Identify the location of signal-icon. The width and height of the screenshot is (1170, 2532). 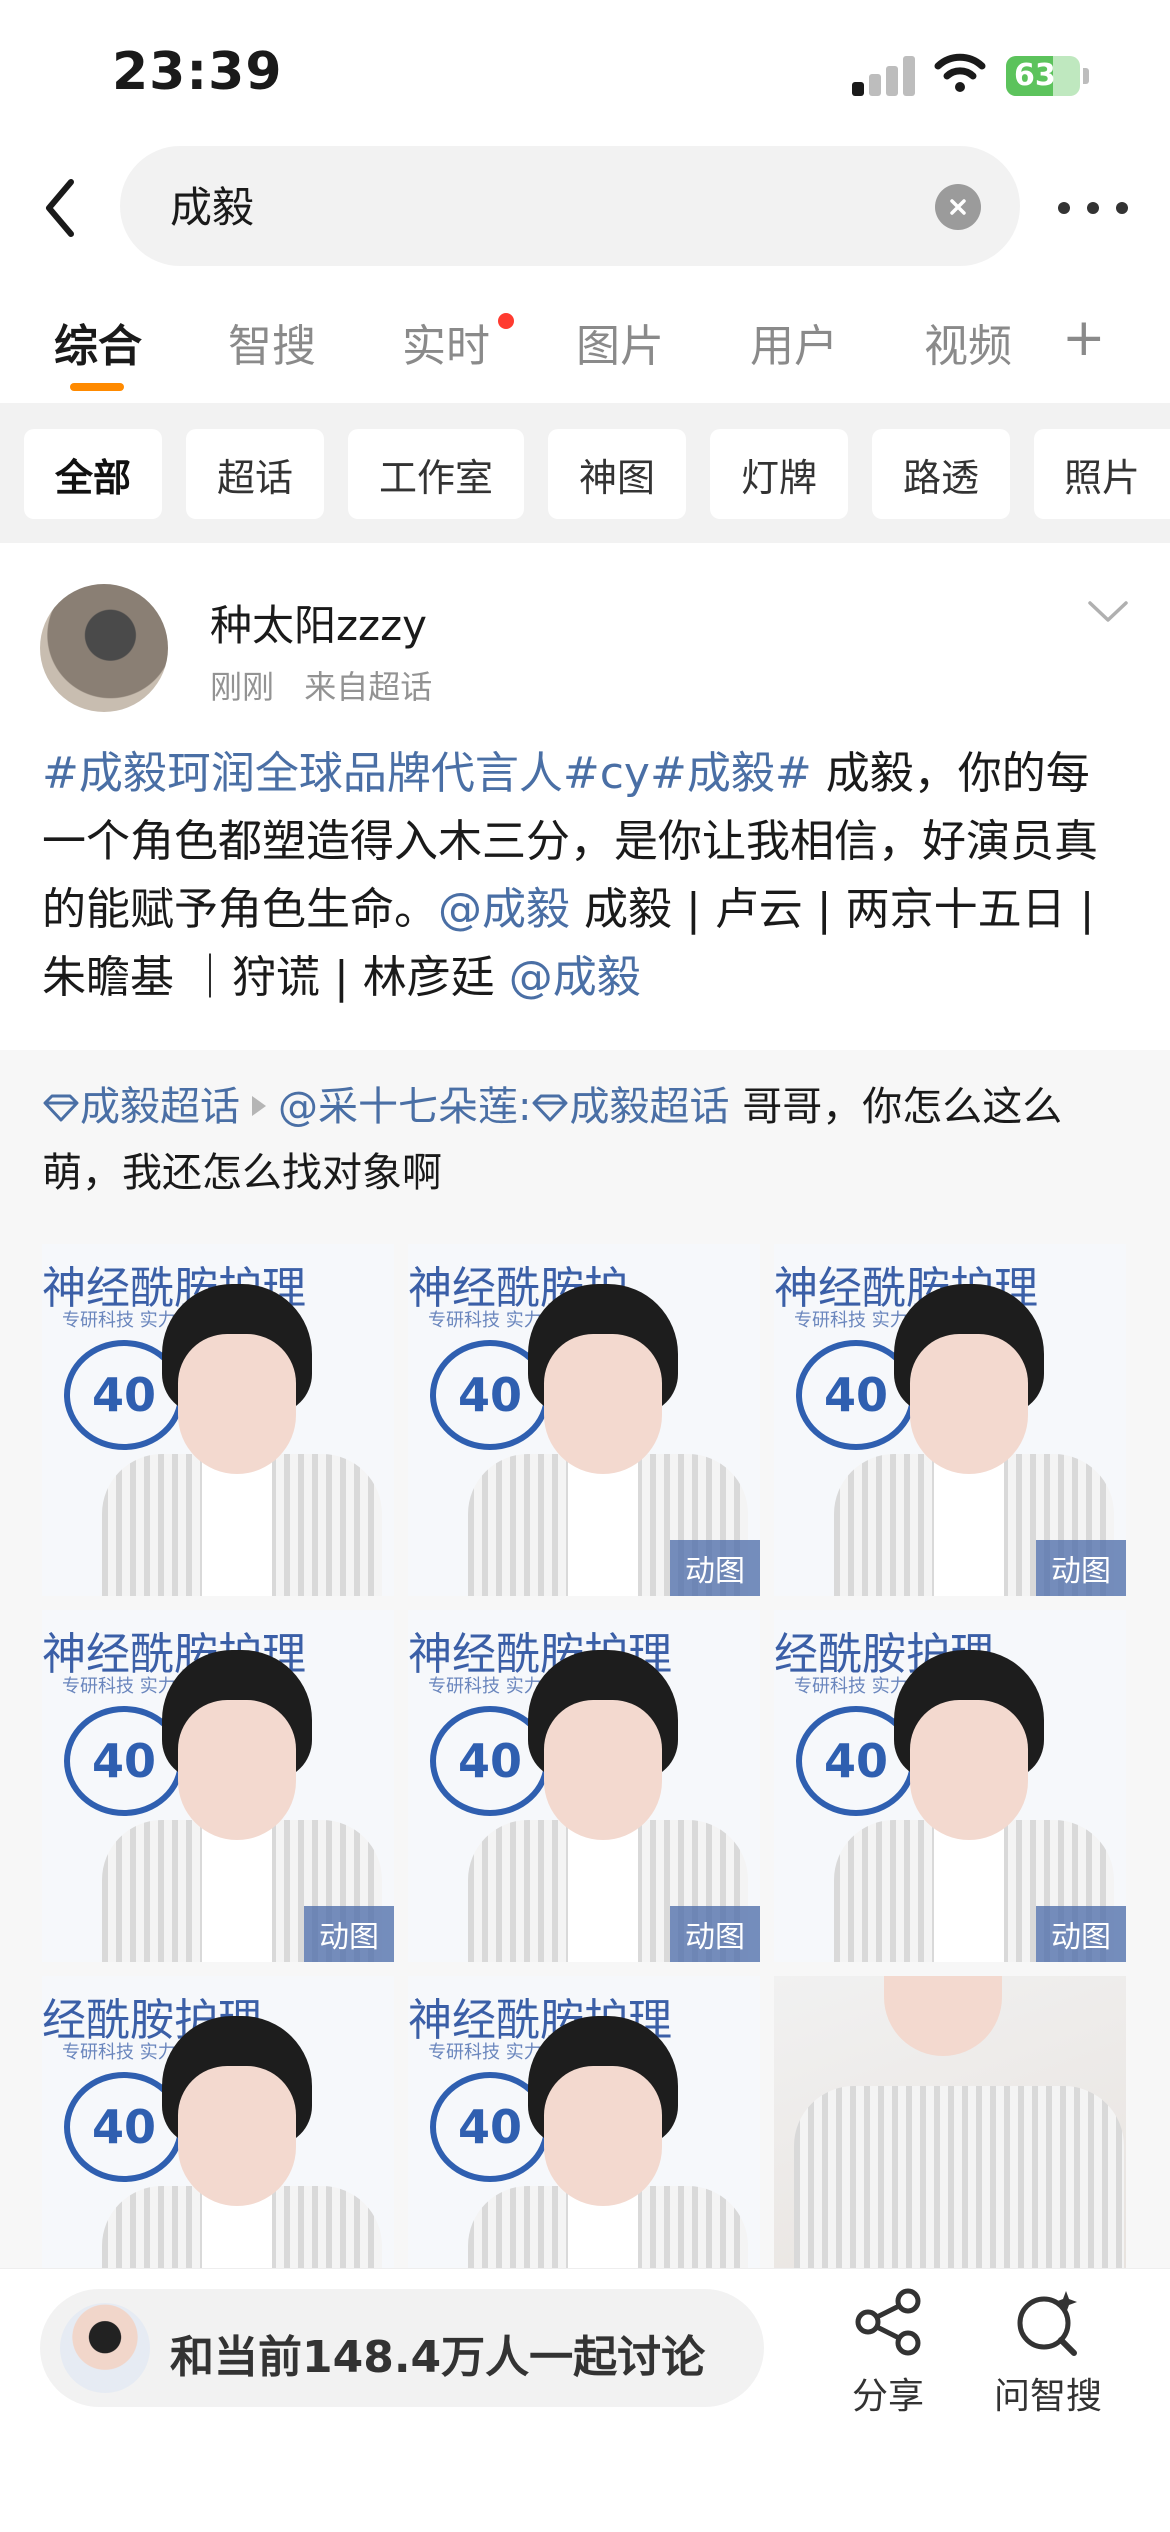
(884, 76).